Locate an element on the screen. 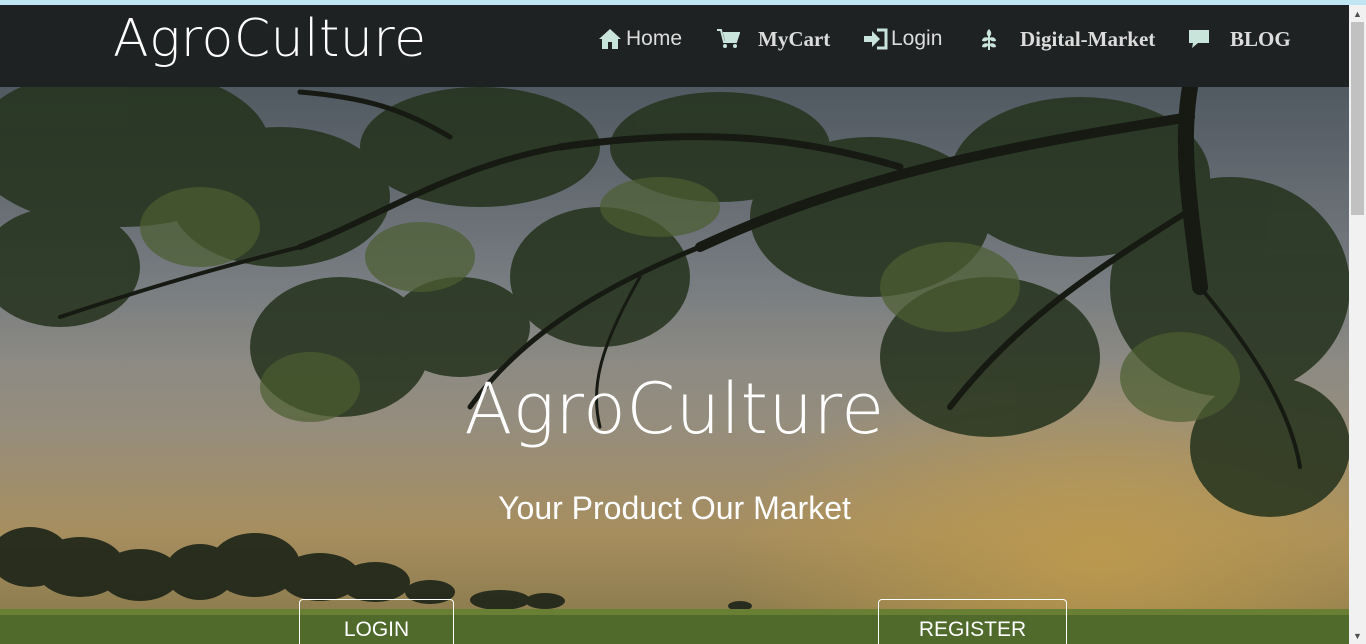 This screenshot has width=1366, height=644. nav-digital-market-label: Digital-Market is located at coordinates (1088, 38).